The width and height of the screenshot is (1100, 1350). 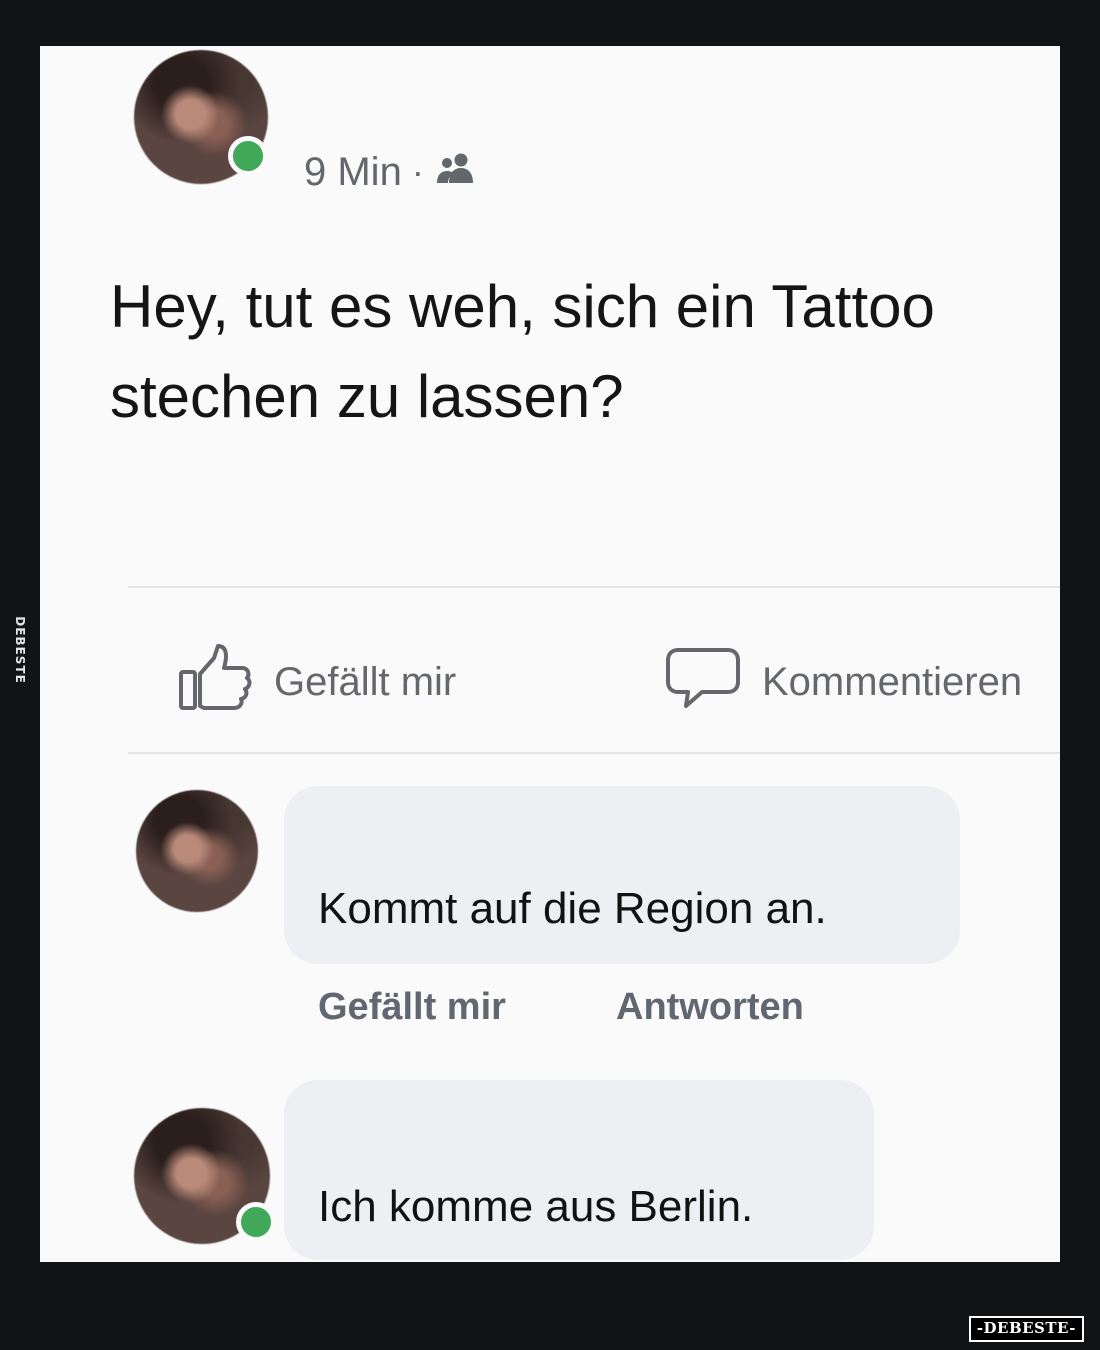 What do you see at coordinates (622, 875) in the screenshot?
I see `comment-bubble` at bounding box center [622, 875].